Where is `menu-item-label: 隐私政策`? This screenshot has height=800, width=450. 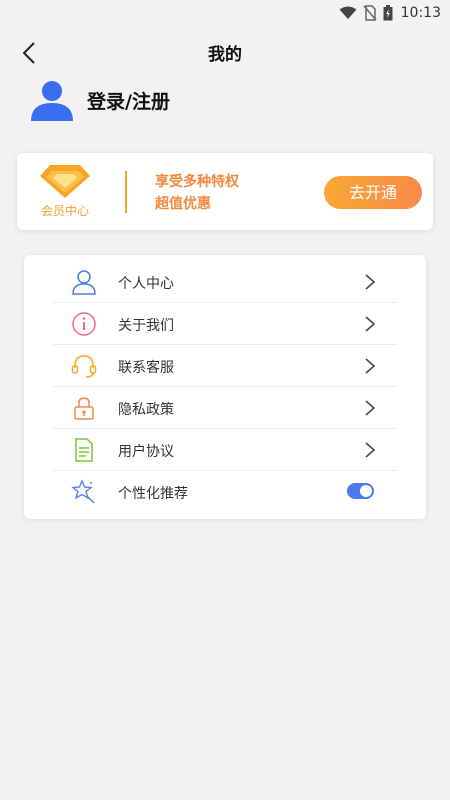 menu-item-label: 隐私政策 is located at coordinates (146, 410).